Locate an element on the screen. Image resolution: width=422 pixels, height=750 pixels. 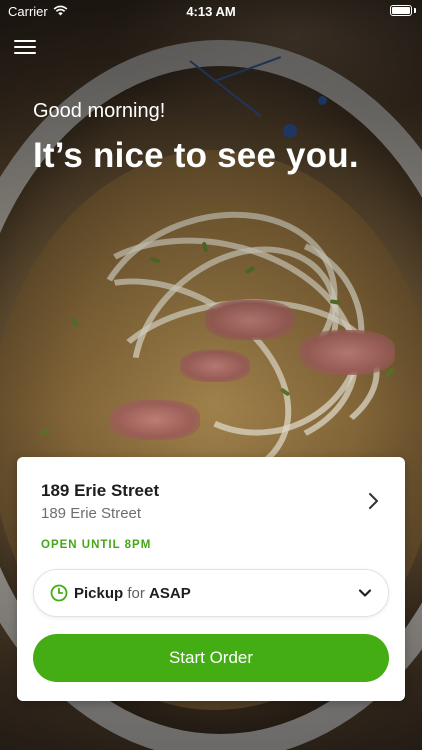
battery-tip is located at coordinates (415, 10).